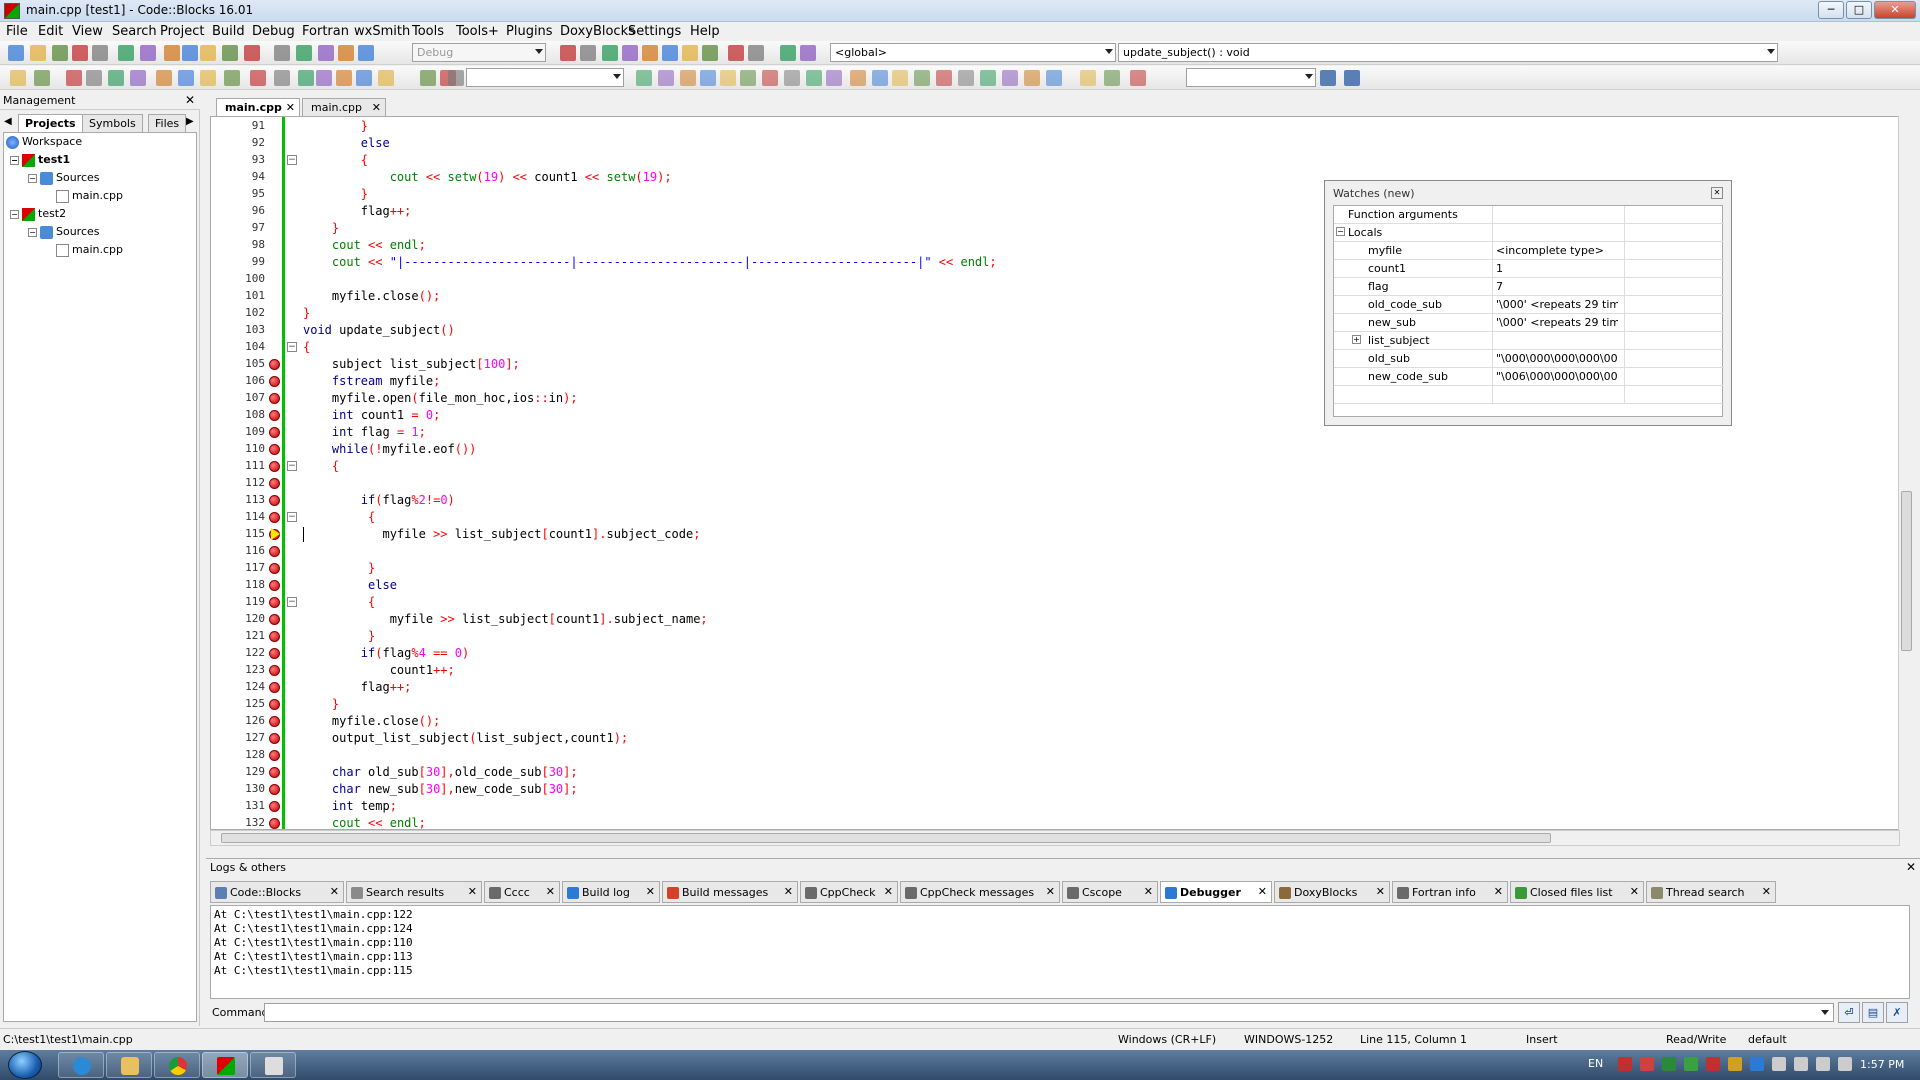  What do you see at coordinates (148, 53) in the screenshot?
I see `cut-icon` at bounding box center [148, 53].